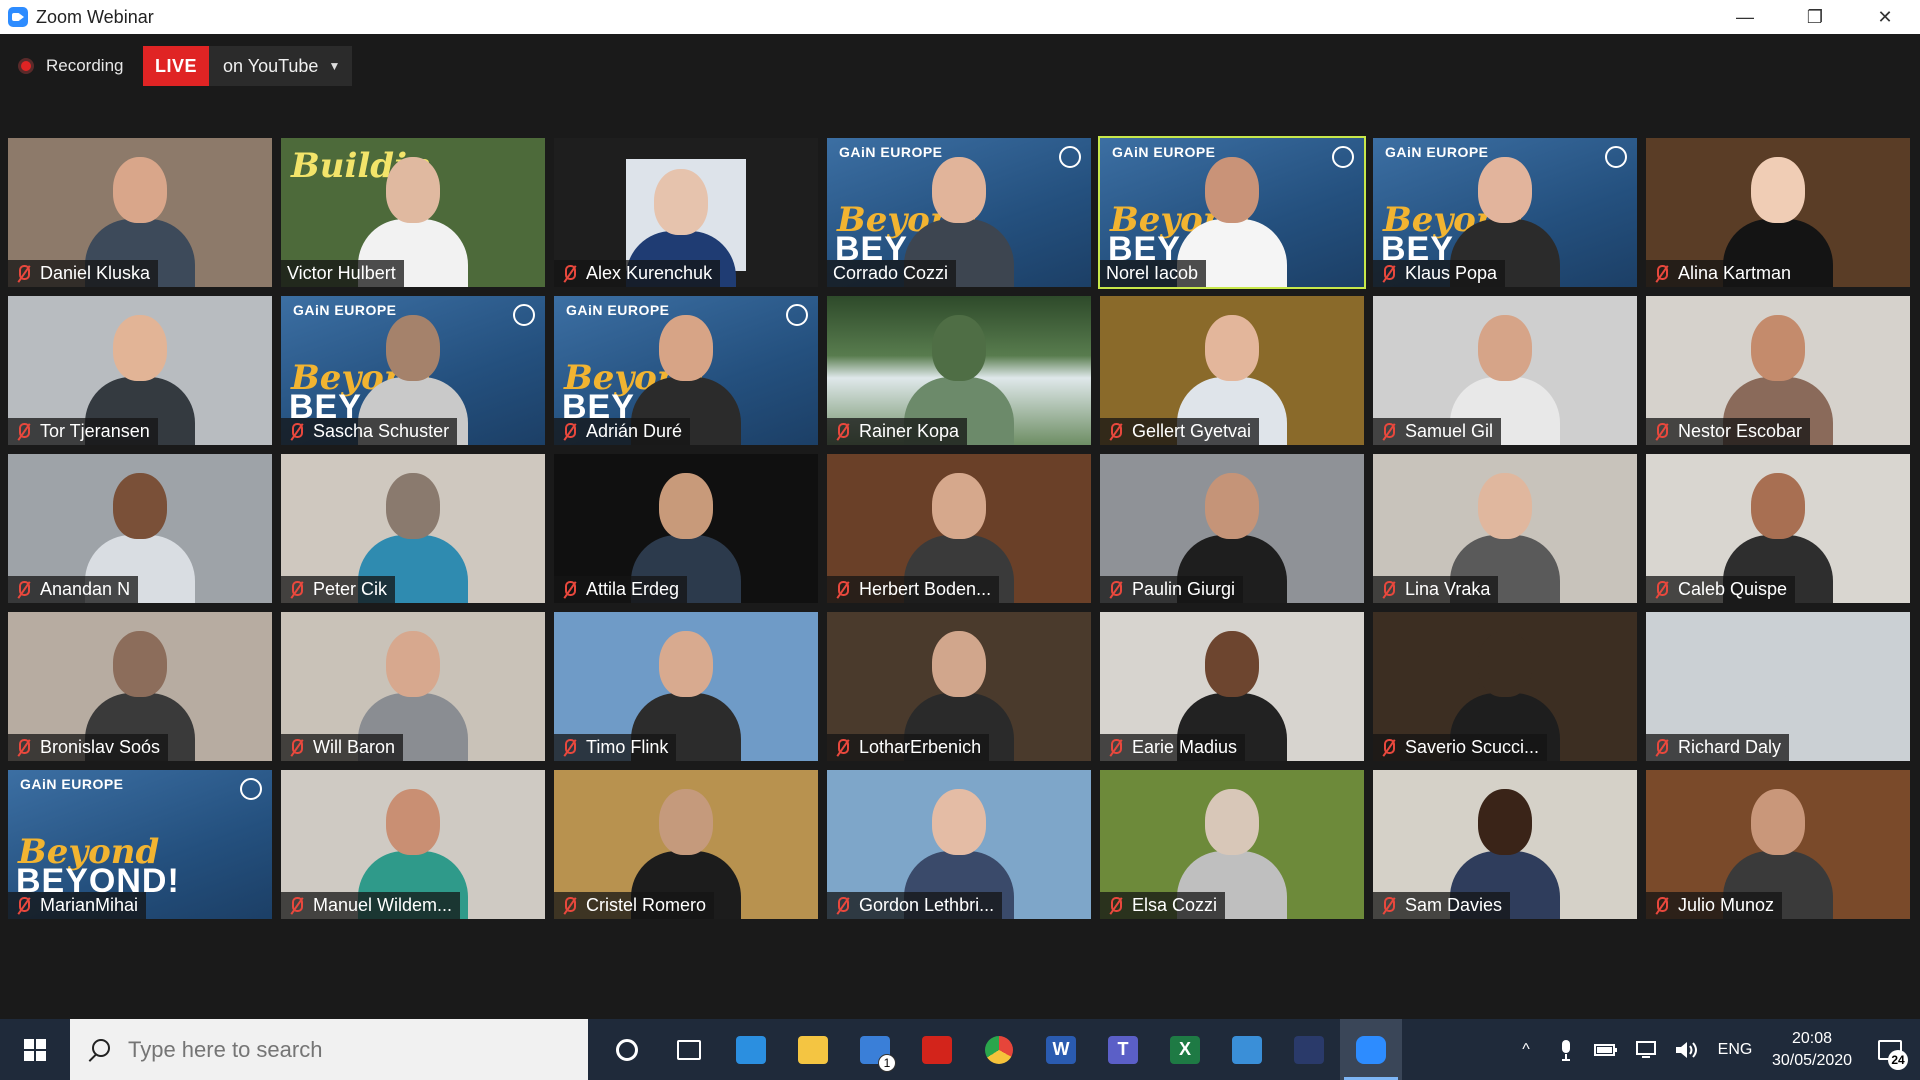  I want to click on participant-tile: Bronislav Soós, so click(140, 686).